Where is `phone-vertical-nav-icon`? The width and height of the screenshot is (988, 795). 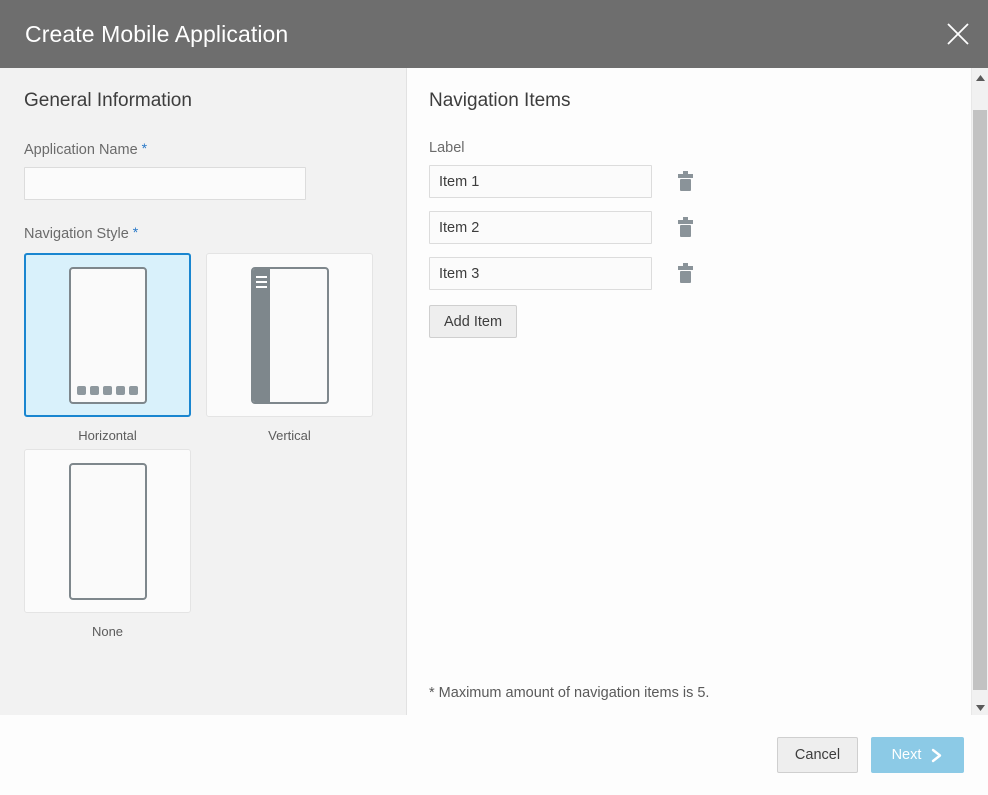 phone-vertical-nav-icon is located at coordinates (289, 335).